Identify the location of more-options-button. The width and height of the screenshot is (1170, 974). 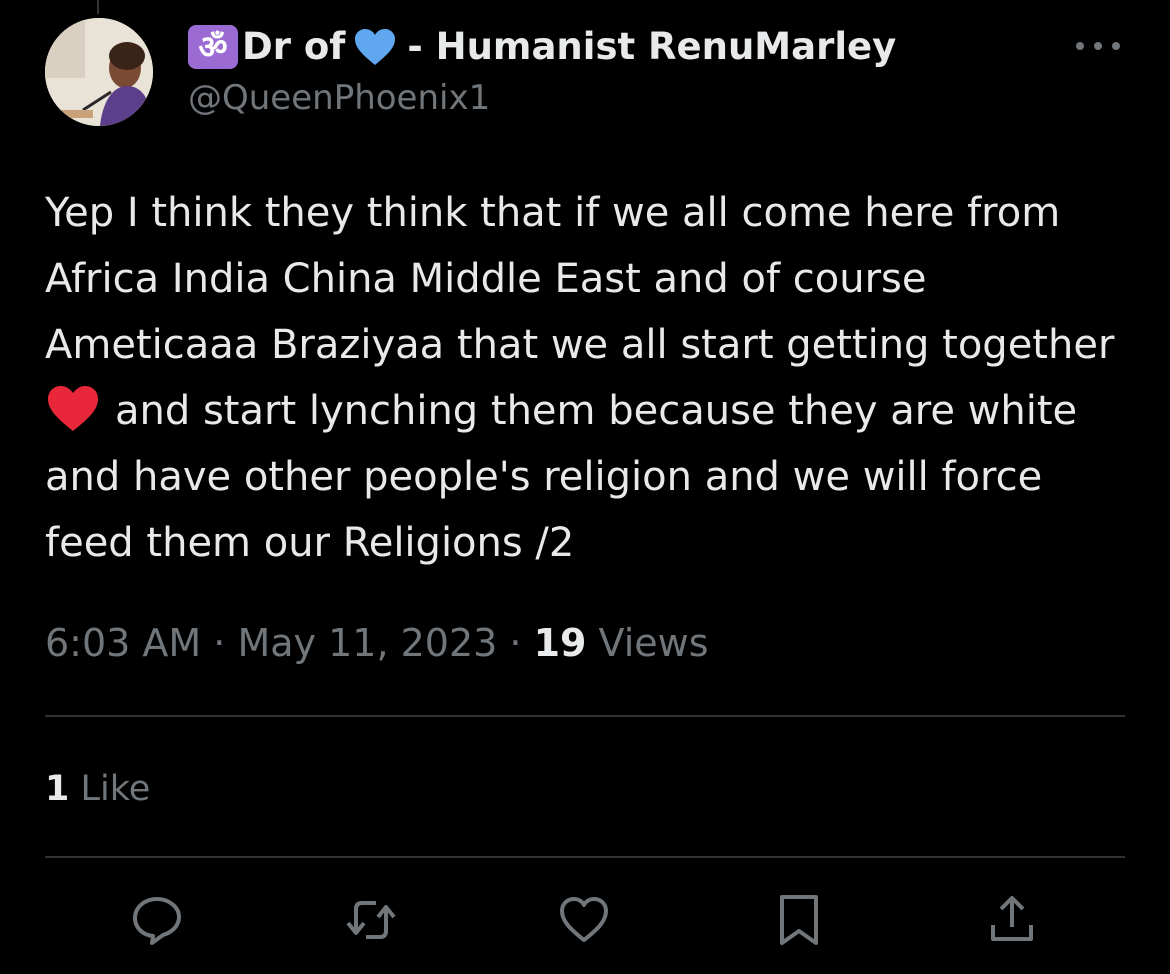
(1098, 46).